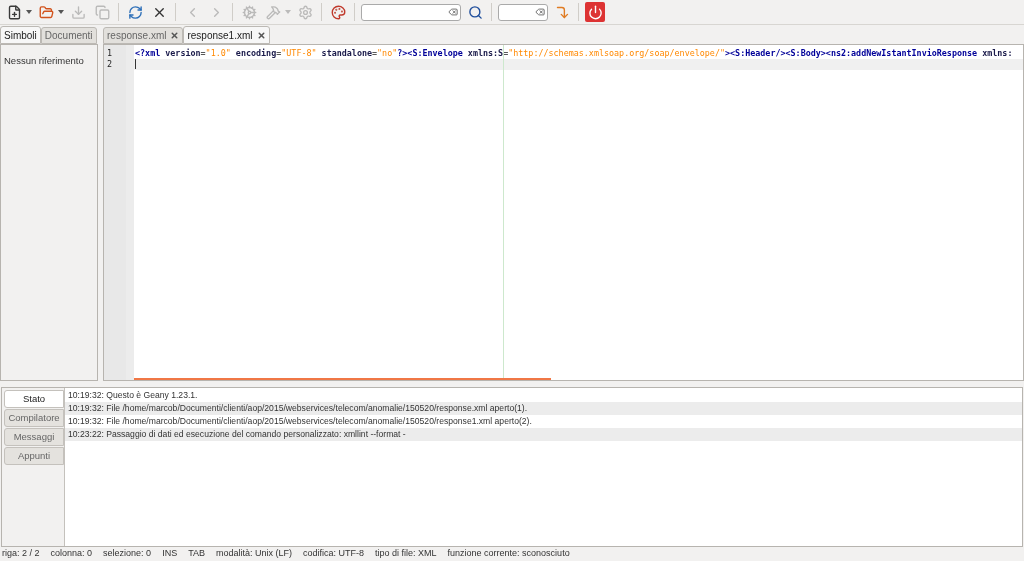 The width and height of the screenshot is (1024, 561). Describe the element at coordinates (334, 554) in the screenshot. I see `status-field: codifica: UTF-8` at that location.